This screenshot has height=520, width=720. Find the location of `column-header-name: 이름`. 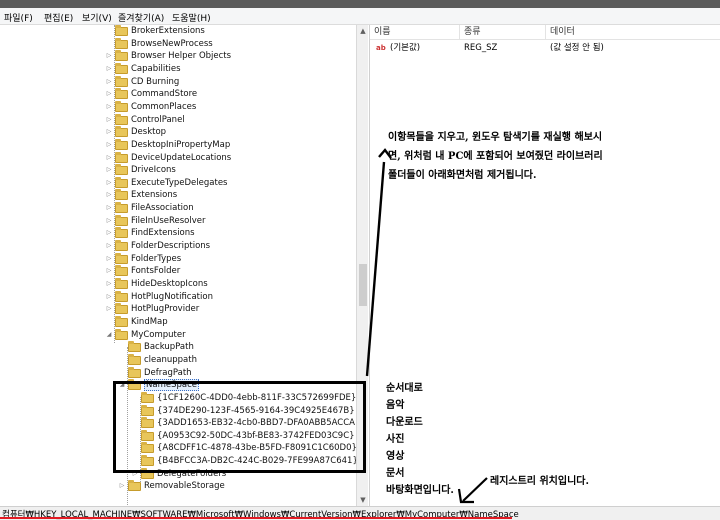

column-header-name: 이름 is located at coordinates (415, 32).